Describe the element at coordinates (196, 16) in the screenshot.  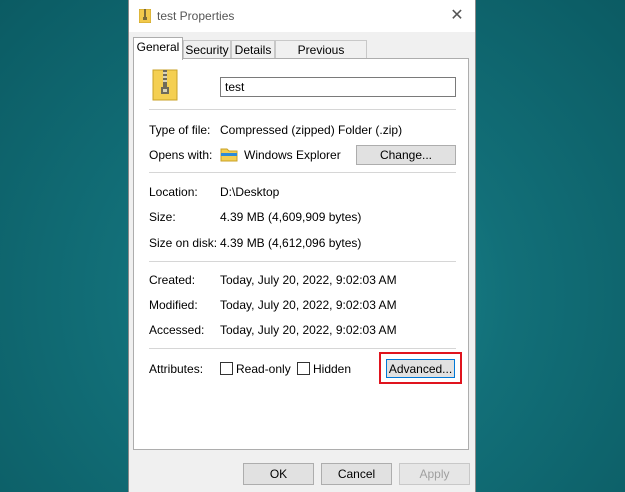
I see `window-title: test Properties` at that location.